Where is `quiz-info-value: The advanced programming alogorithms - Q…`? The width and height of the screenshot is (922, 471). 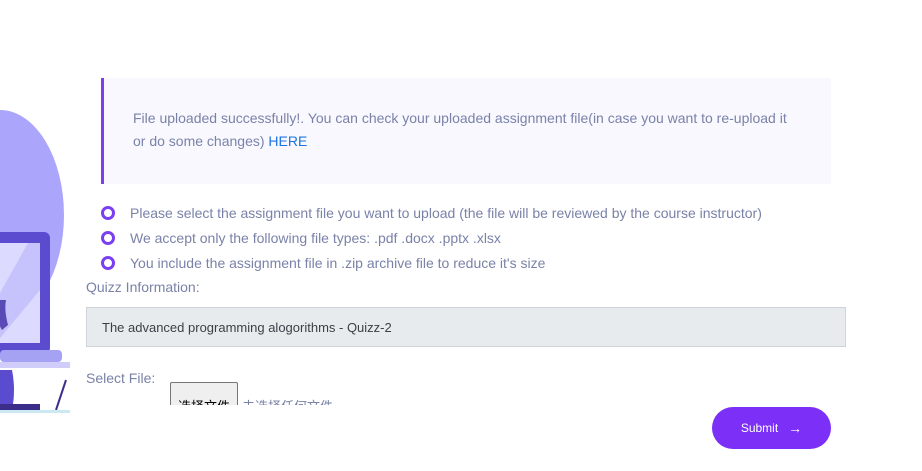
quiz-info-value: The advanced programming alogorithms - Q… is located at coordinates (247, 327).